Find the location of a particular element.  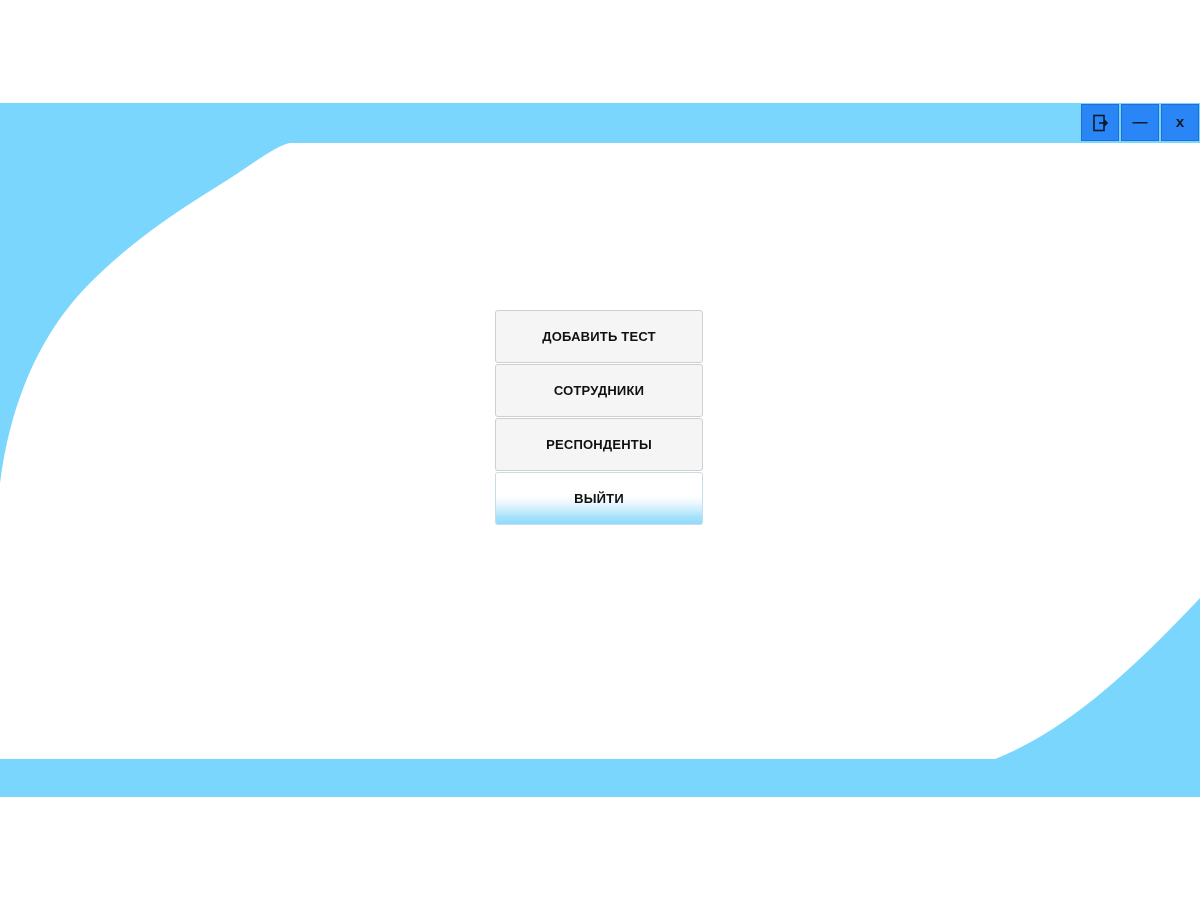

employees-label: СОТРУДНИКИ is located at coordinates (599, 390).